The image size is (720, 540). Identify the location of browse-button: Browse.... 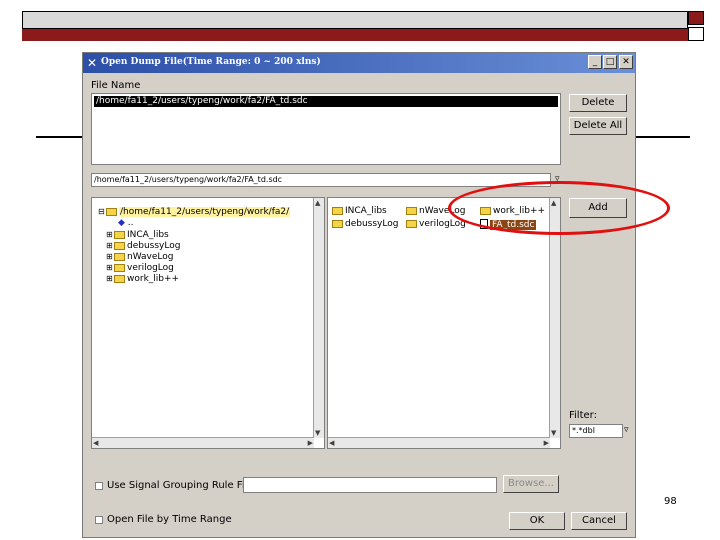
(531, 484).